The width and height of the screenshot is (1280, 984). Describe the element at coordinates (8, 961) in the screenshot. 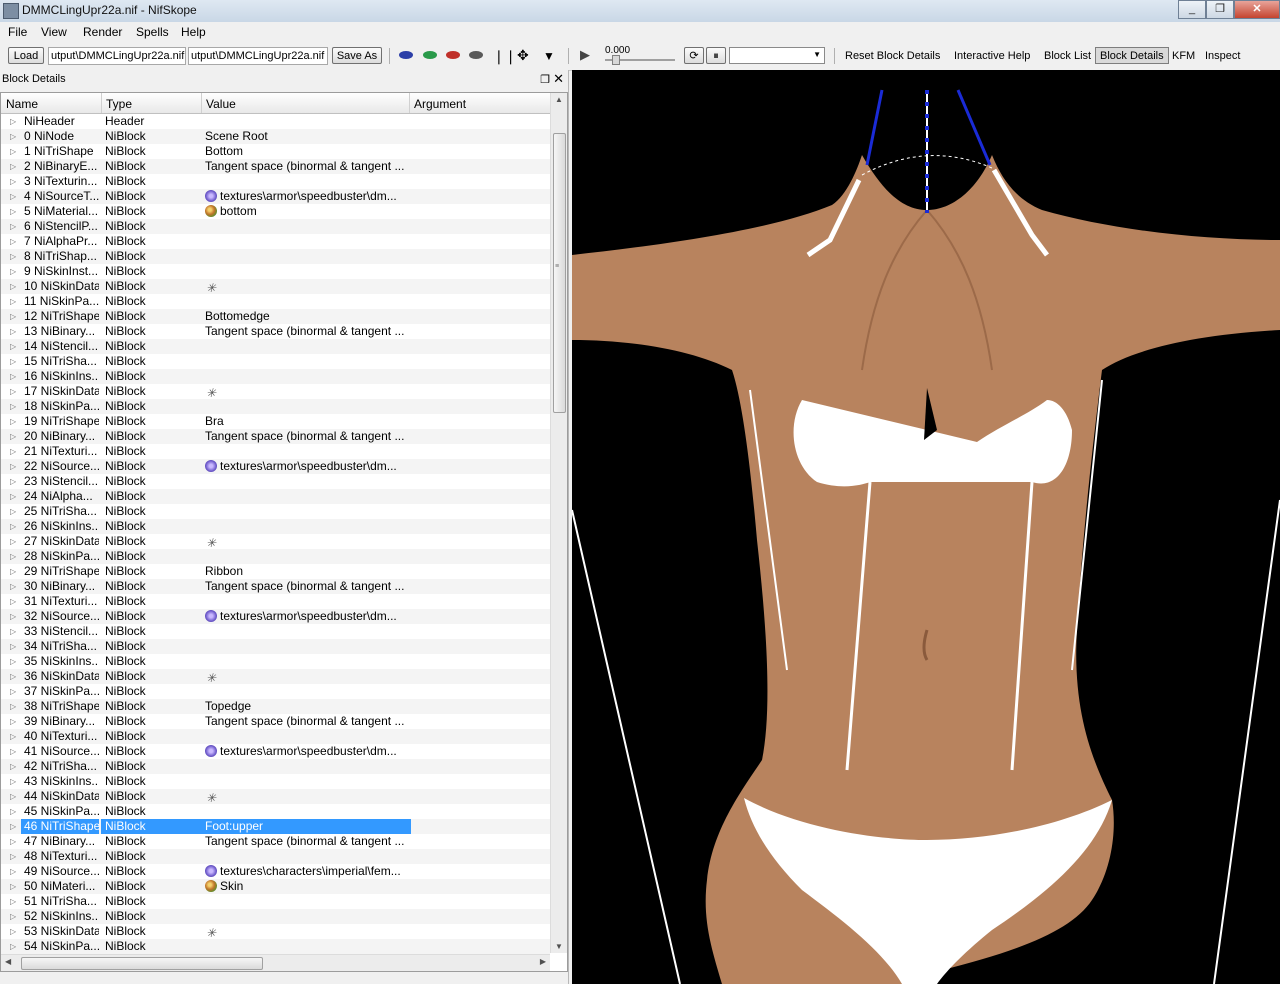

I see `scroll-left-icon: ◀` at that location.